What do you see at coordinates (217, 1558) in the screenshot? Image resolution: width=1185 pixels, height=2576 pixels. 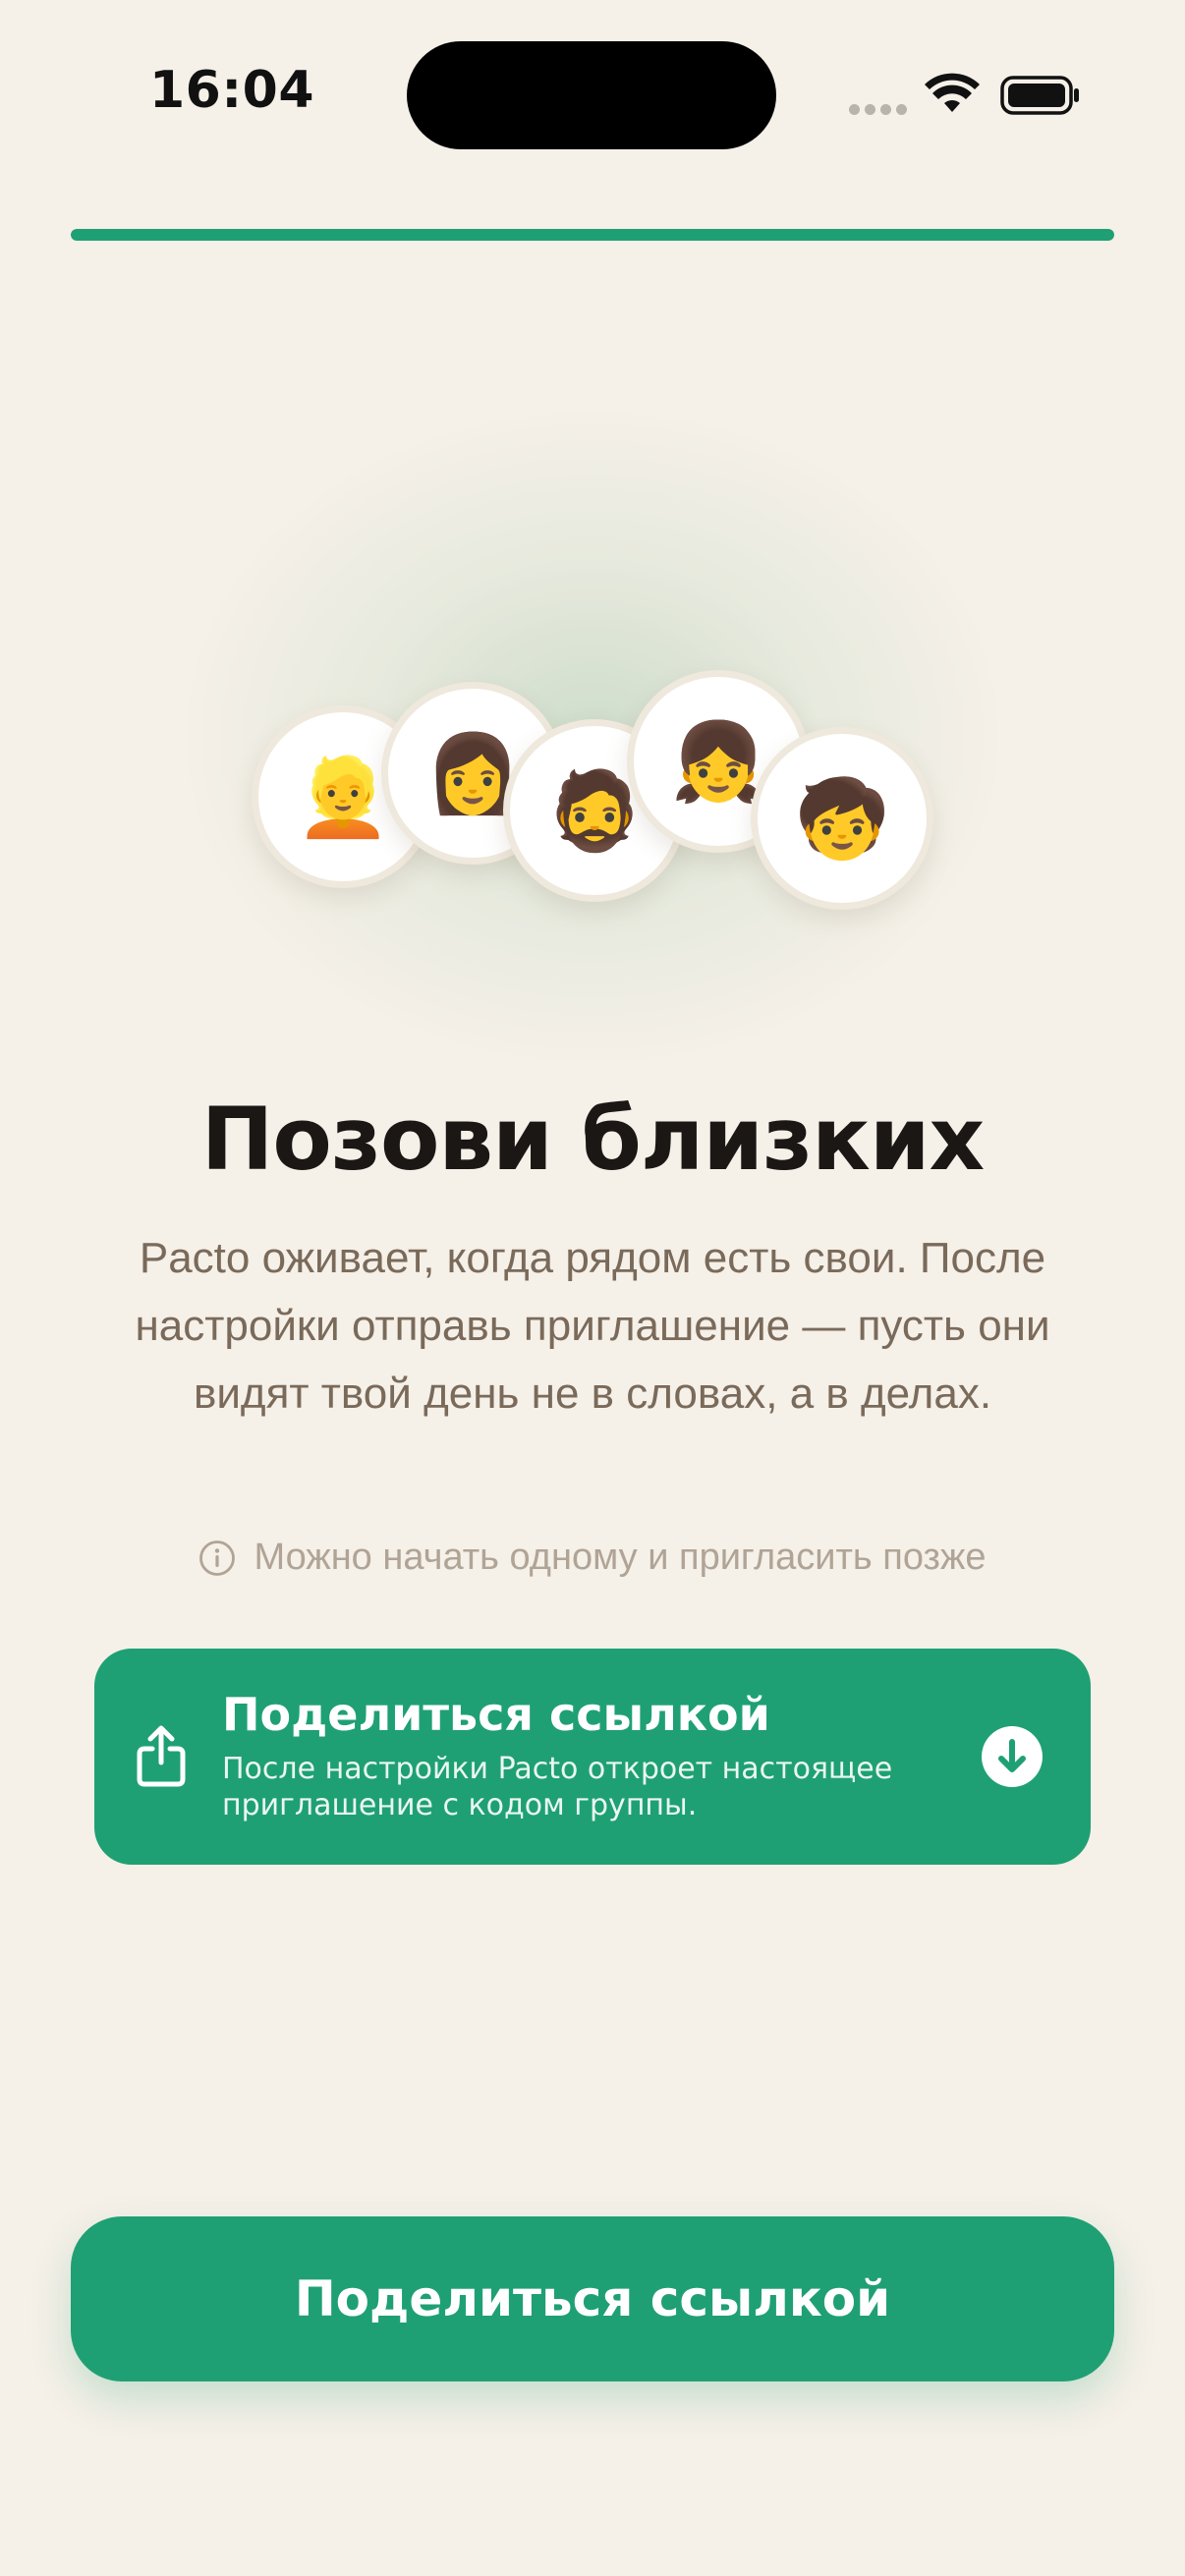 I see `info-icon` at bounding box center [217, 1558].